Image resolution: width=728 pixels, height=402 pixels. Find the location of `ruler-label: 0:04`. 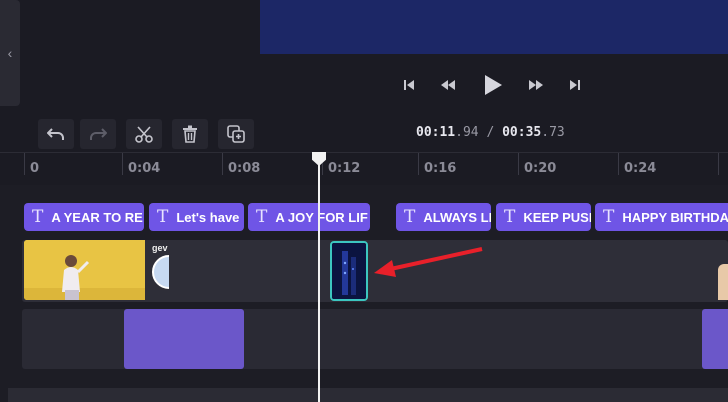

ruler-label: 0:04 is located at coordinates (144, 168).